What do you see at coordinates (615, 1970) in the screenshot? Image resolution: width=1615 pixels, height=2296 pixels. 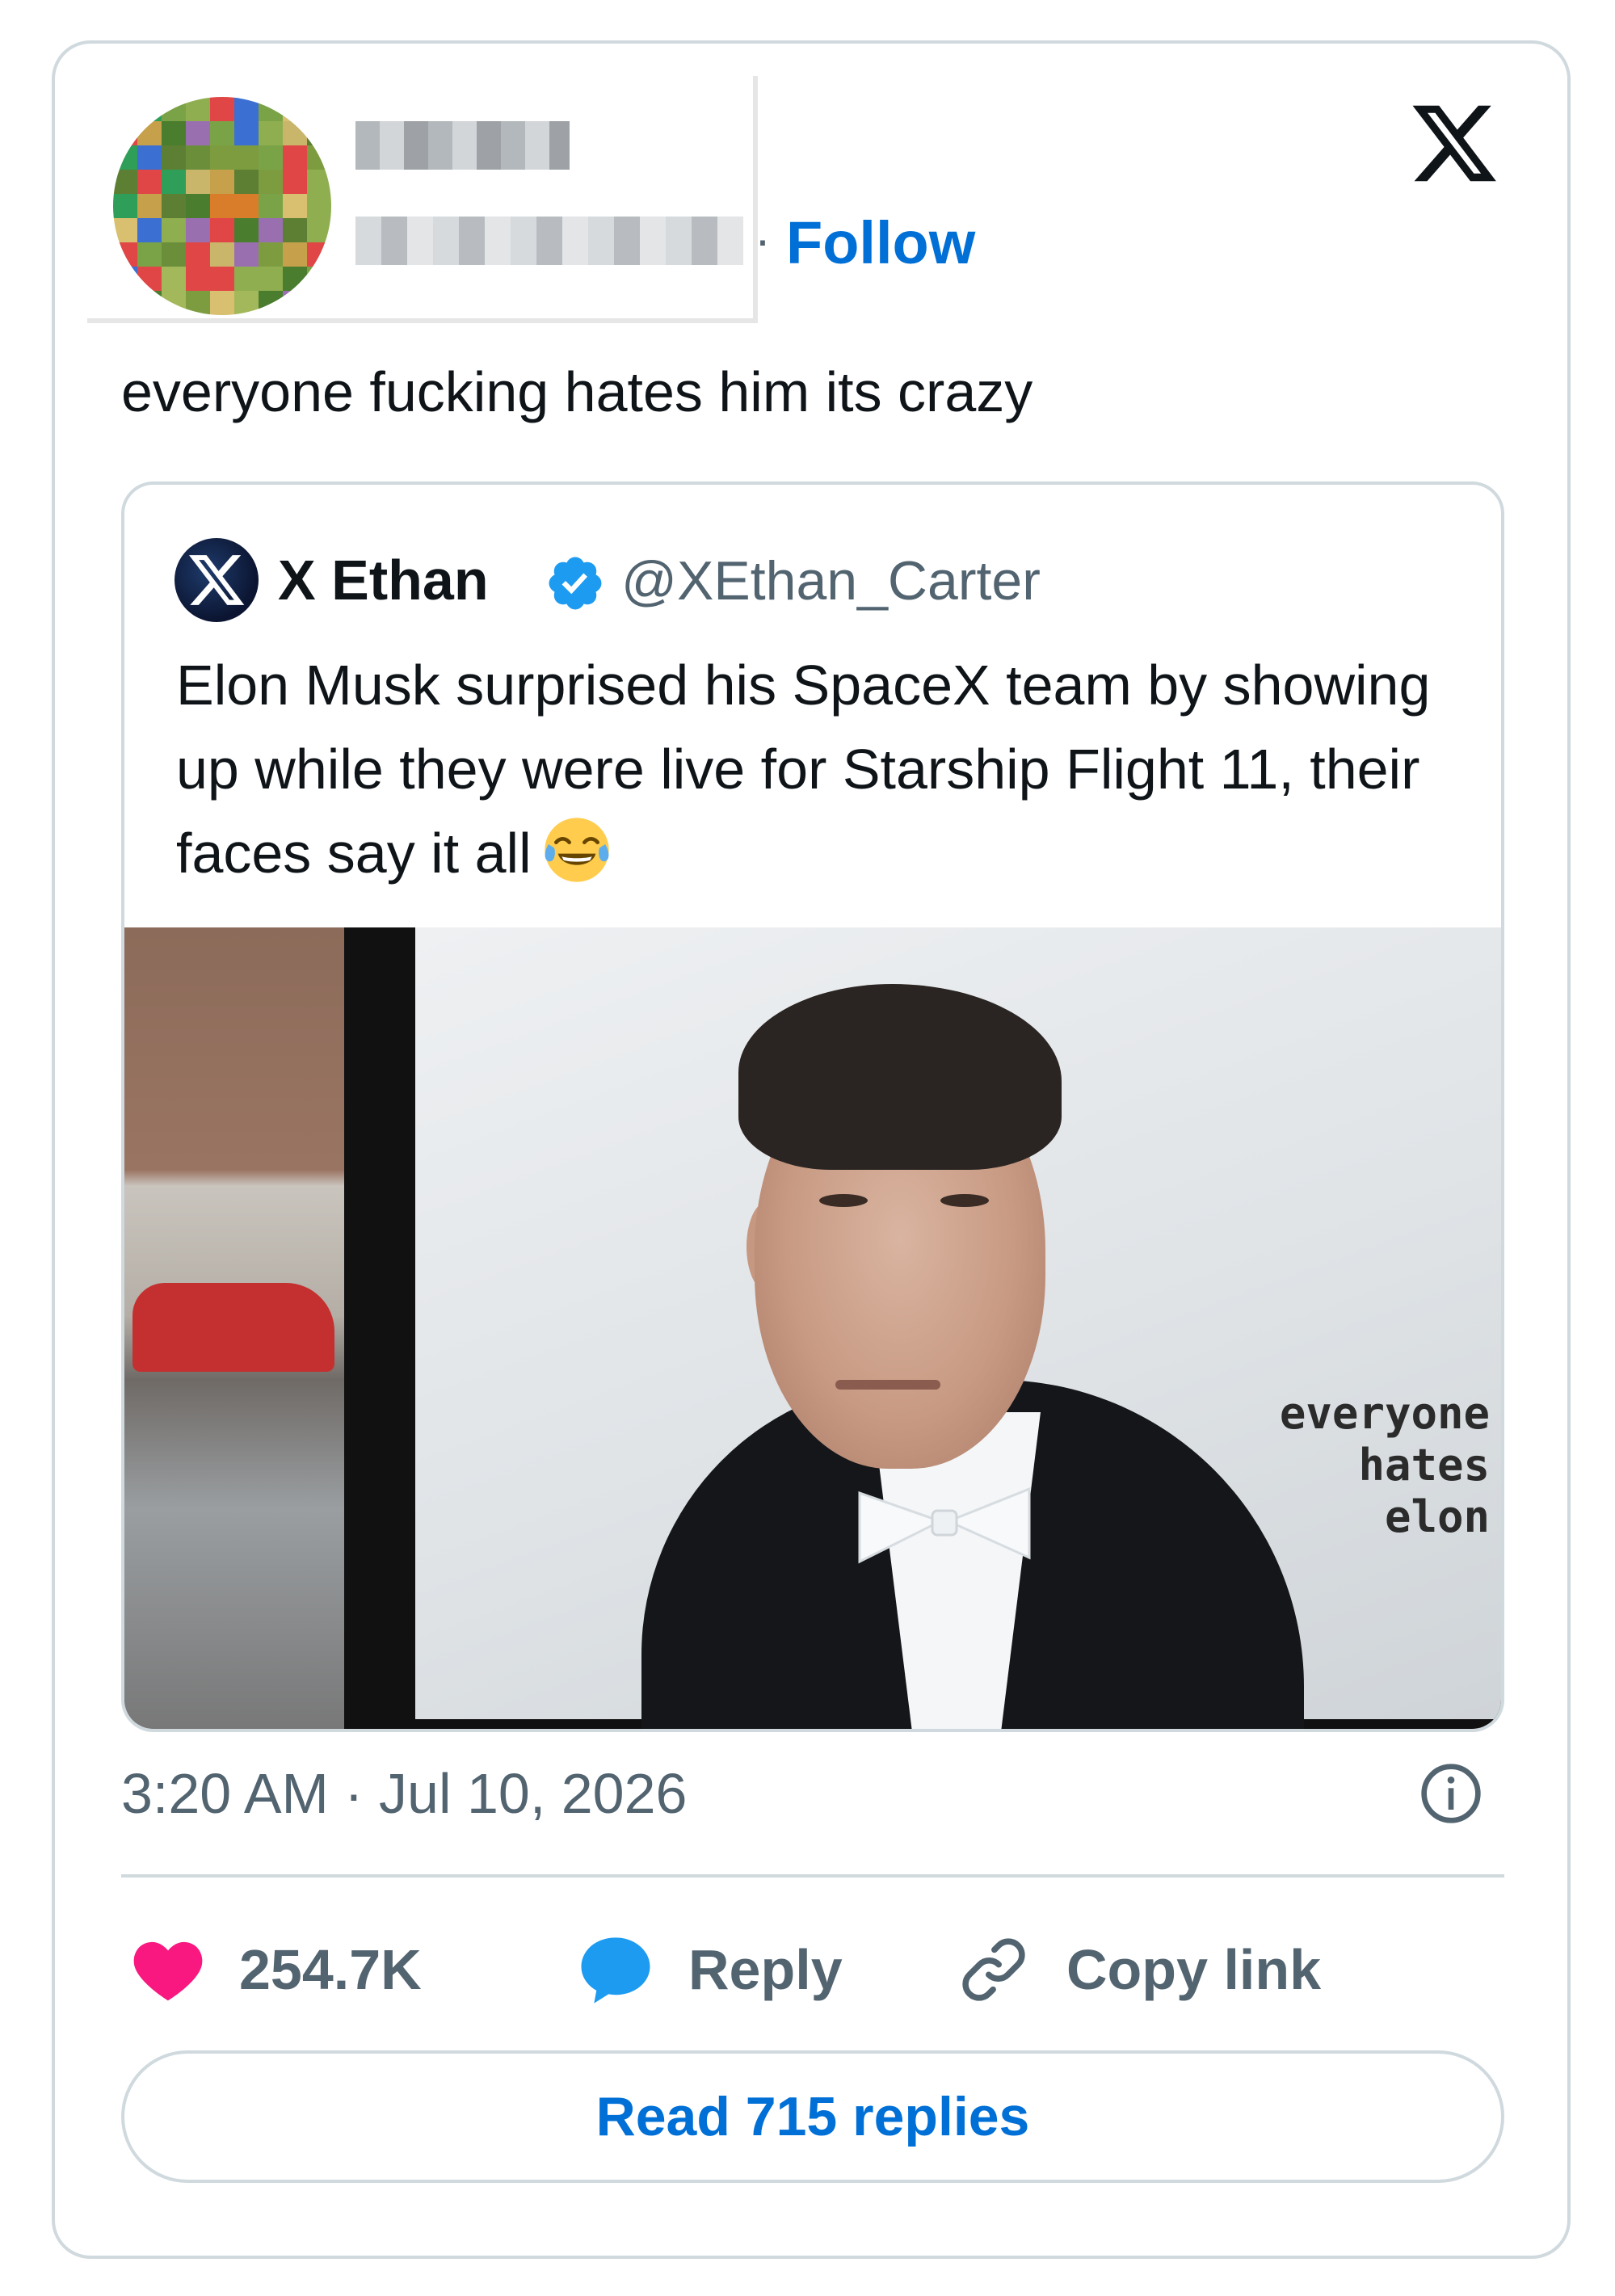 I see `reply-bubble-icon` at bounding box center [615, 1970].